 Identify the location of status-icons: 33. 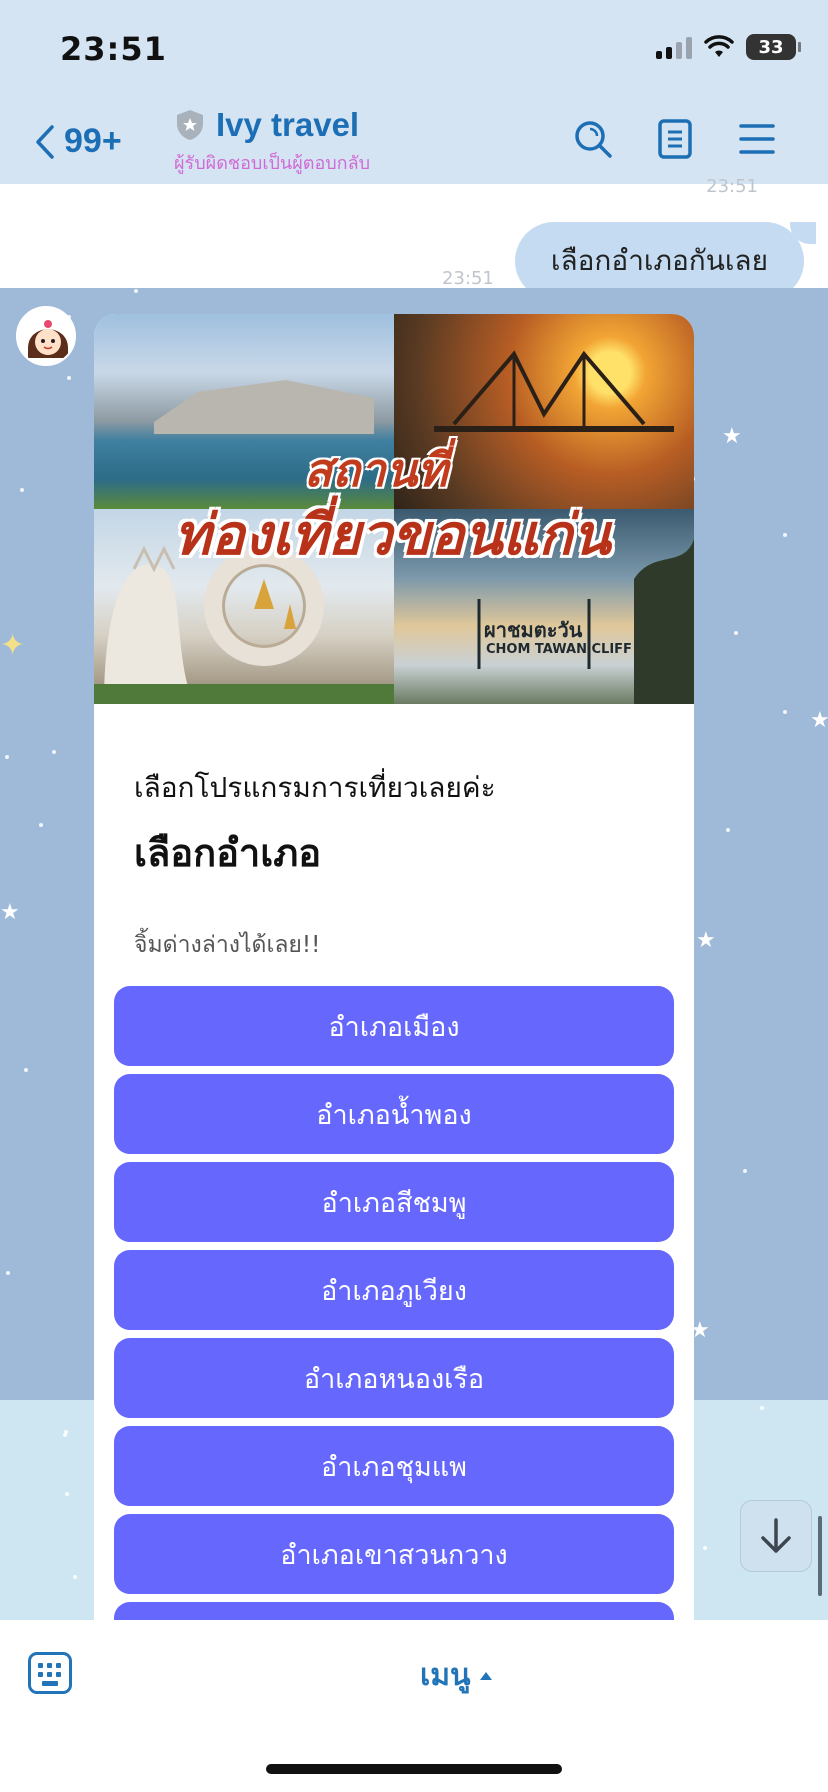
(728, 47).